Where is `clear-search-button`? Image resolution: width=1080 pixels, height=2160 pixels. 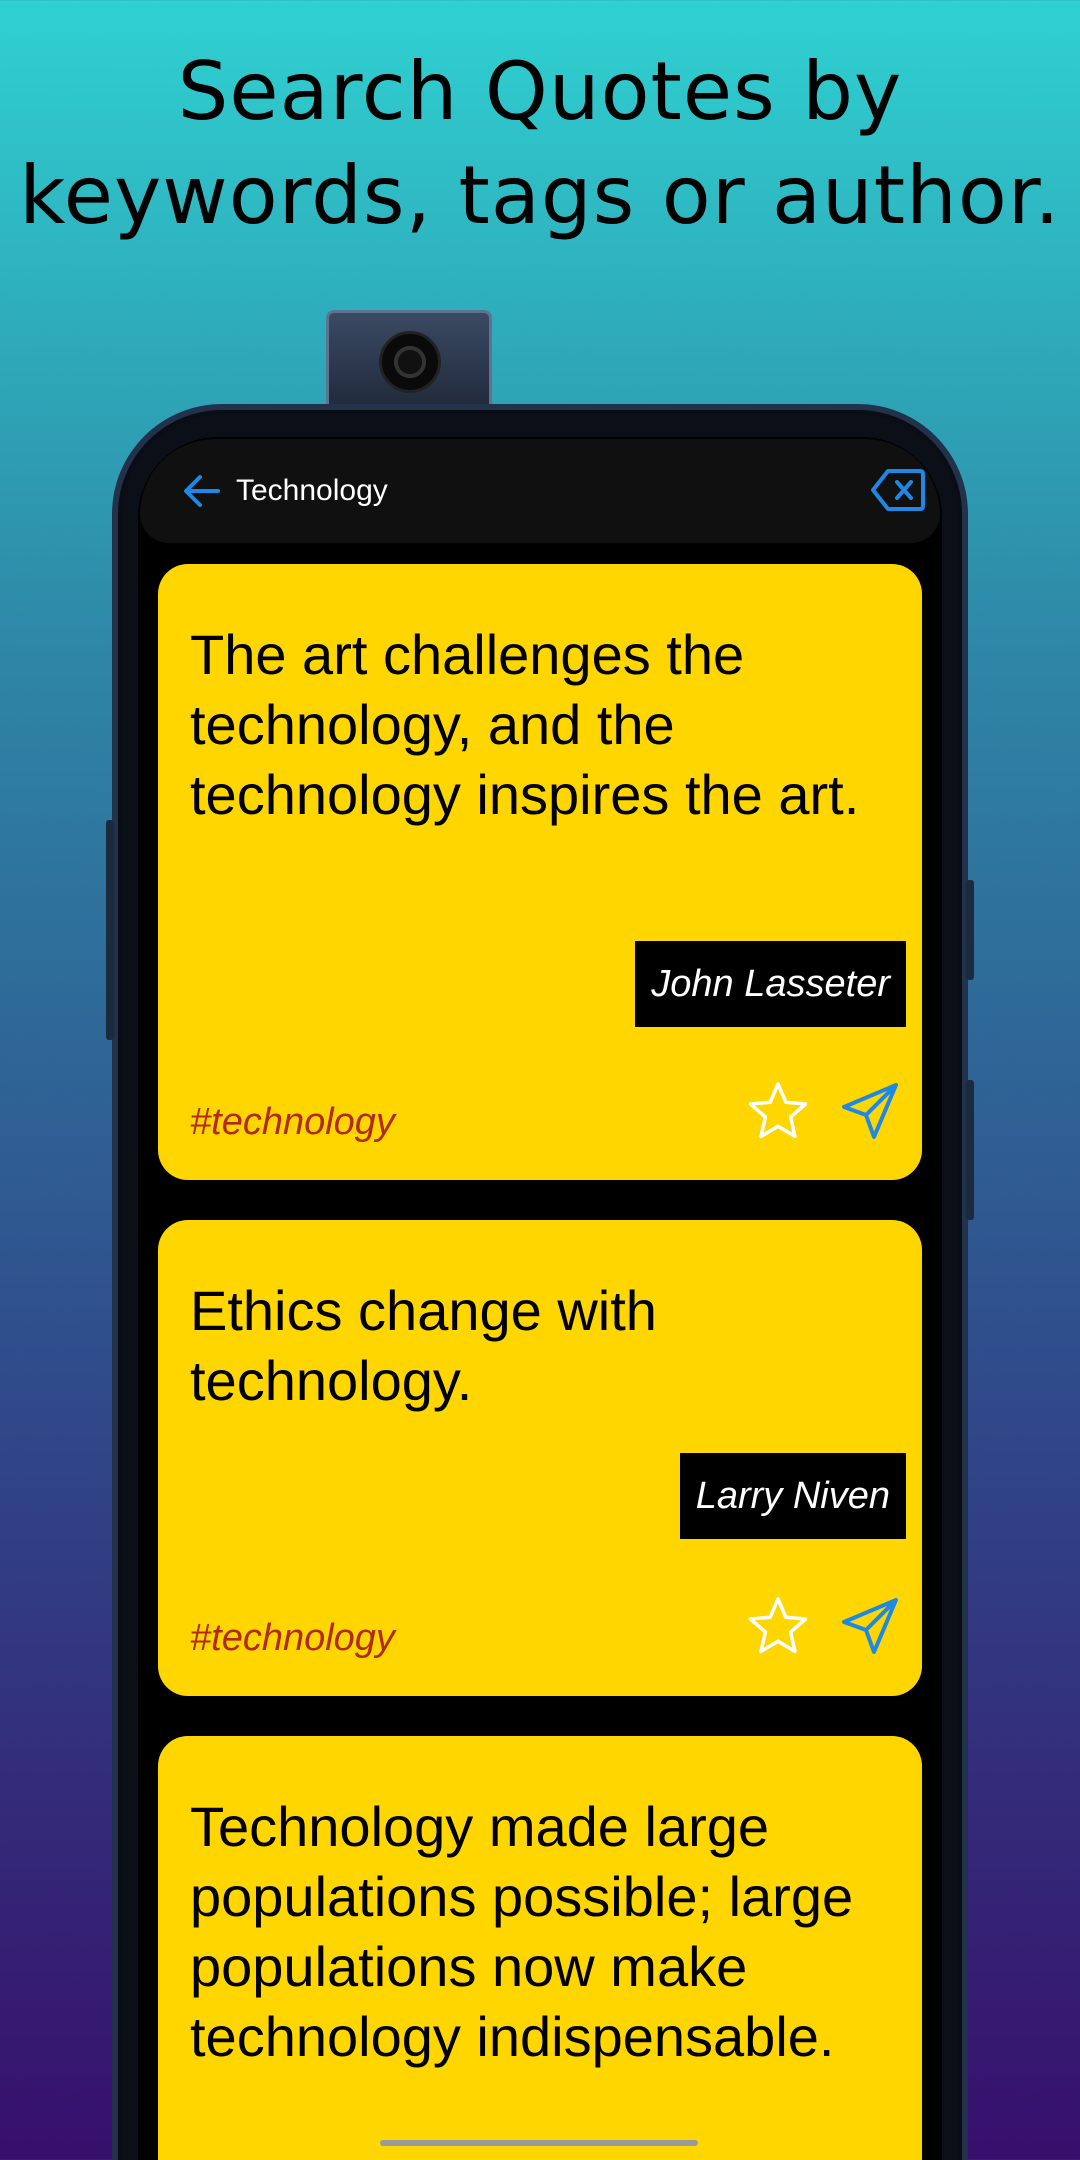 clear-search-button is located at coordinates (898, 490).